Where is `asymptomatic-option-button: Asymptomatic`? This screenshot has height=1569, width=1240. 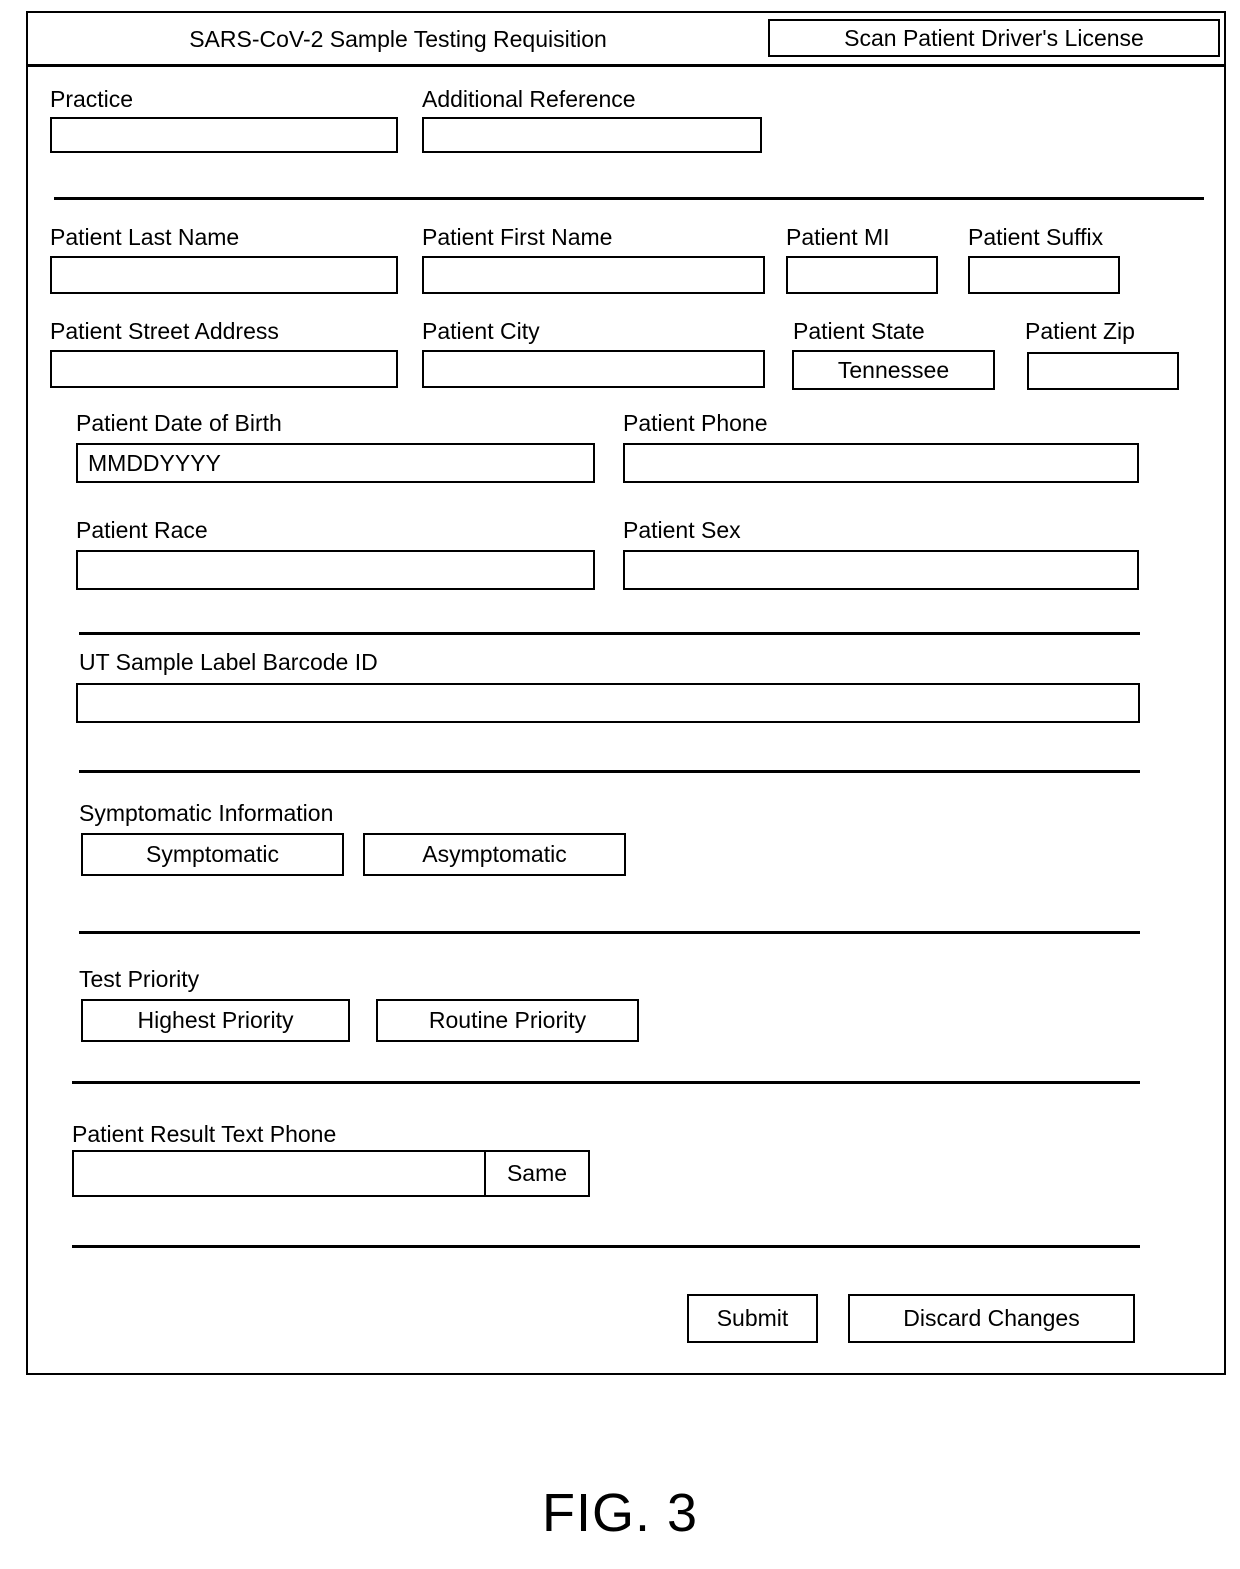
asymptomatic-option-button: Asymptomatic is located at coordinates (494, 854).